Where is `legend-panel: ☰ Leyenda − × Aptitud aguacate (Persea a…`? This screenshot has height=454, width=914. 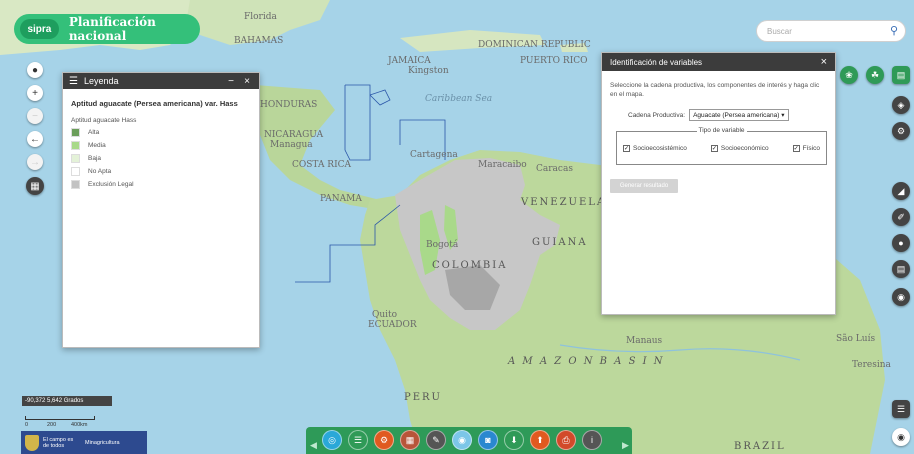 legend-panel: ☰ Leyenda − × Aptitud aguacate (Persea a… is located at coordinates (161, 210).